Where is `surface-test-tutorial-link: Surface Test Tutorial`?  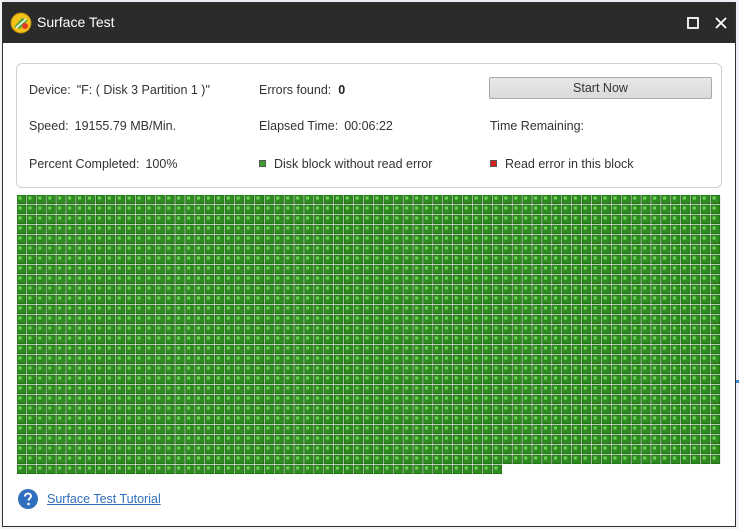 surface-test-tutorial-link: Surface Test Tutorial is located at coordinates (104, 499).